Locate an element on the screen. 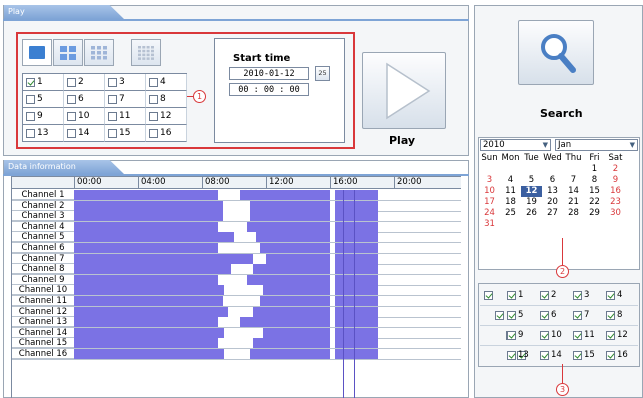 Image resolution: width=643 pixels, height=398 pixels. calendar-day: 28 is located at coordinates (573, 213).